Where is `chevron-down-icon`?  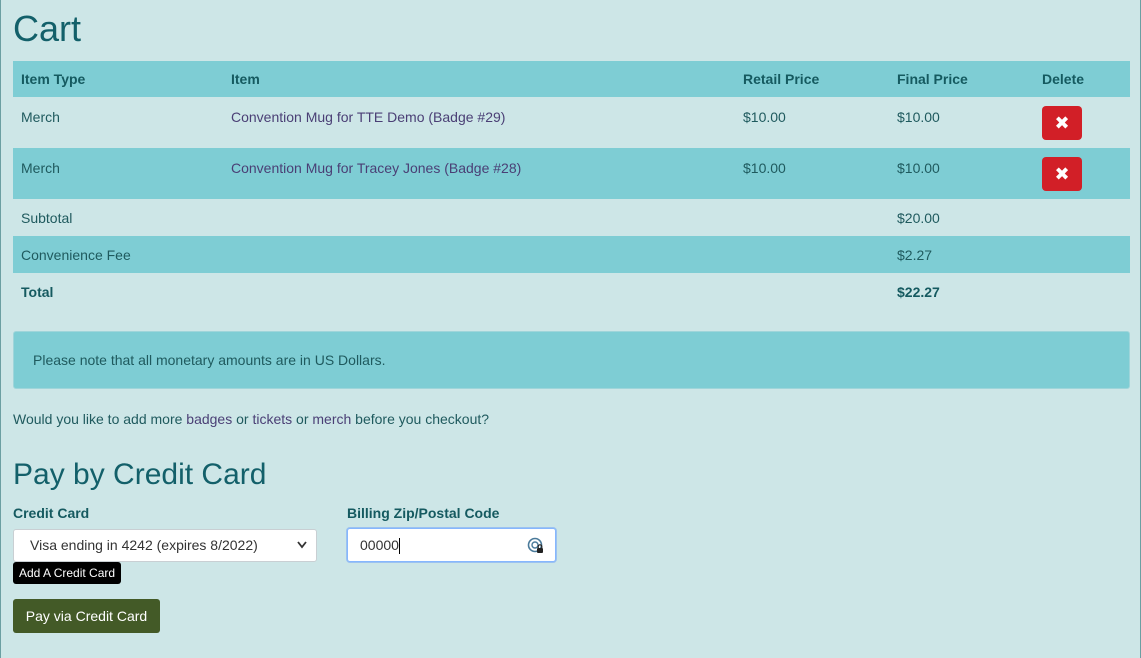 chevron-down-icon is located at coordinates (302, 552).